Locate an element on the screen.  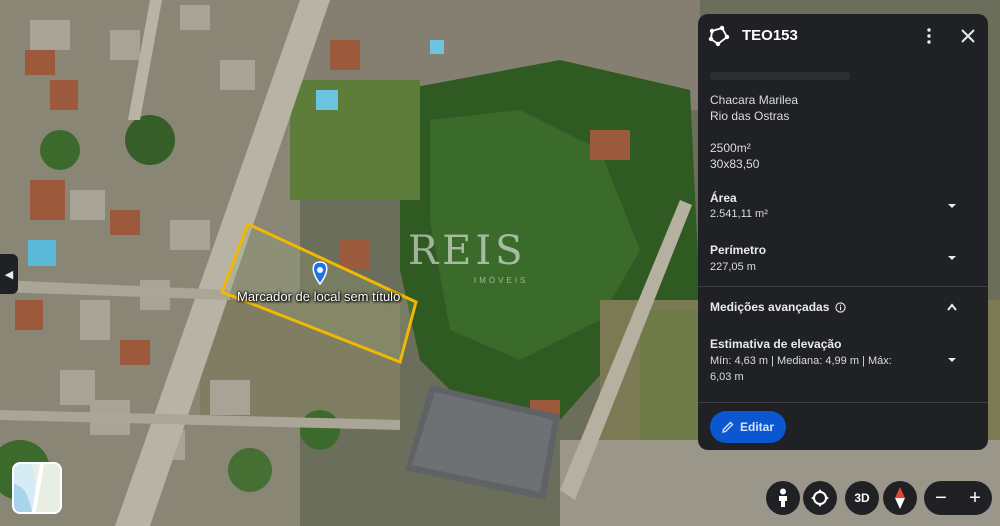
description-header-placeholder is located at coordinates (780, 76).